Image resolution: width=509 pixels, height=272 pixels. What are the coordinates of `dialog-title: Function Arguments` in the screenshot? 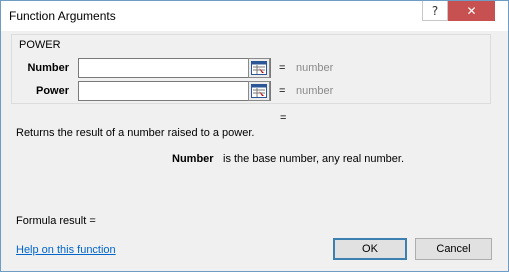 It's located at (62, 16).